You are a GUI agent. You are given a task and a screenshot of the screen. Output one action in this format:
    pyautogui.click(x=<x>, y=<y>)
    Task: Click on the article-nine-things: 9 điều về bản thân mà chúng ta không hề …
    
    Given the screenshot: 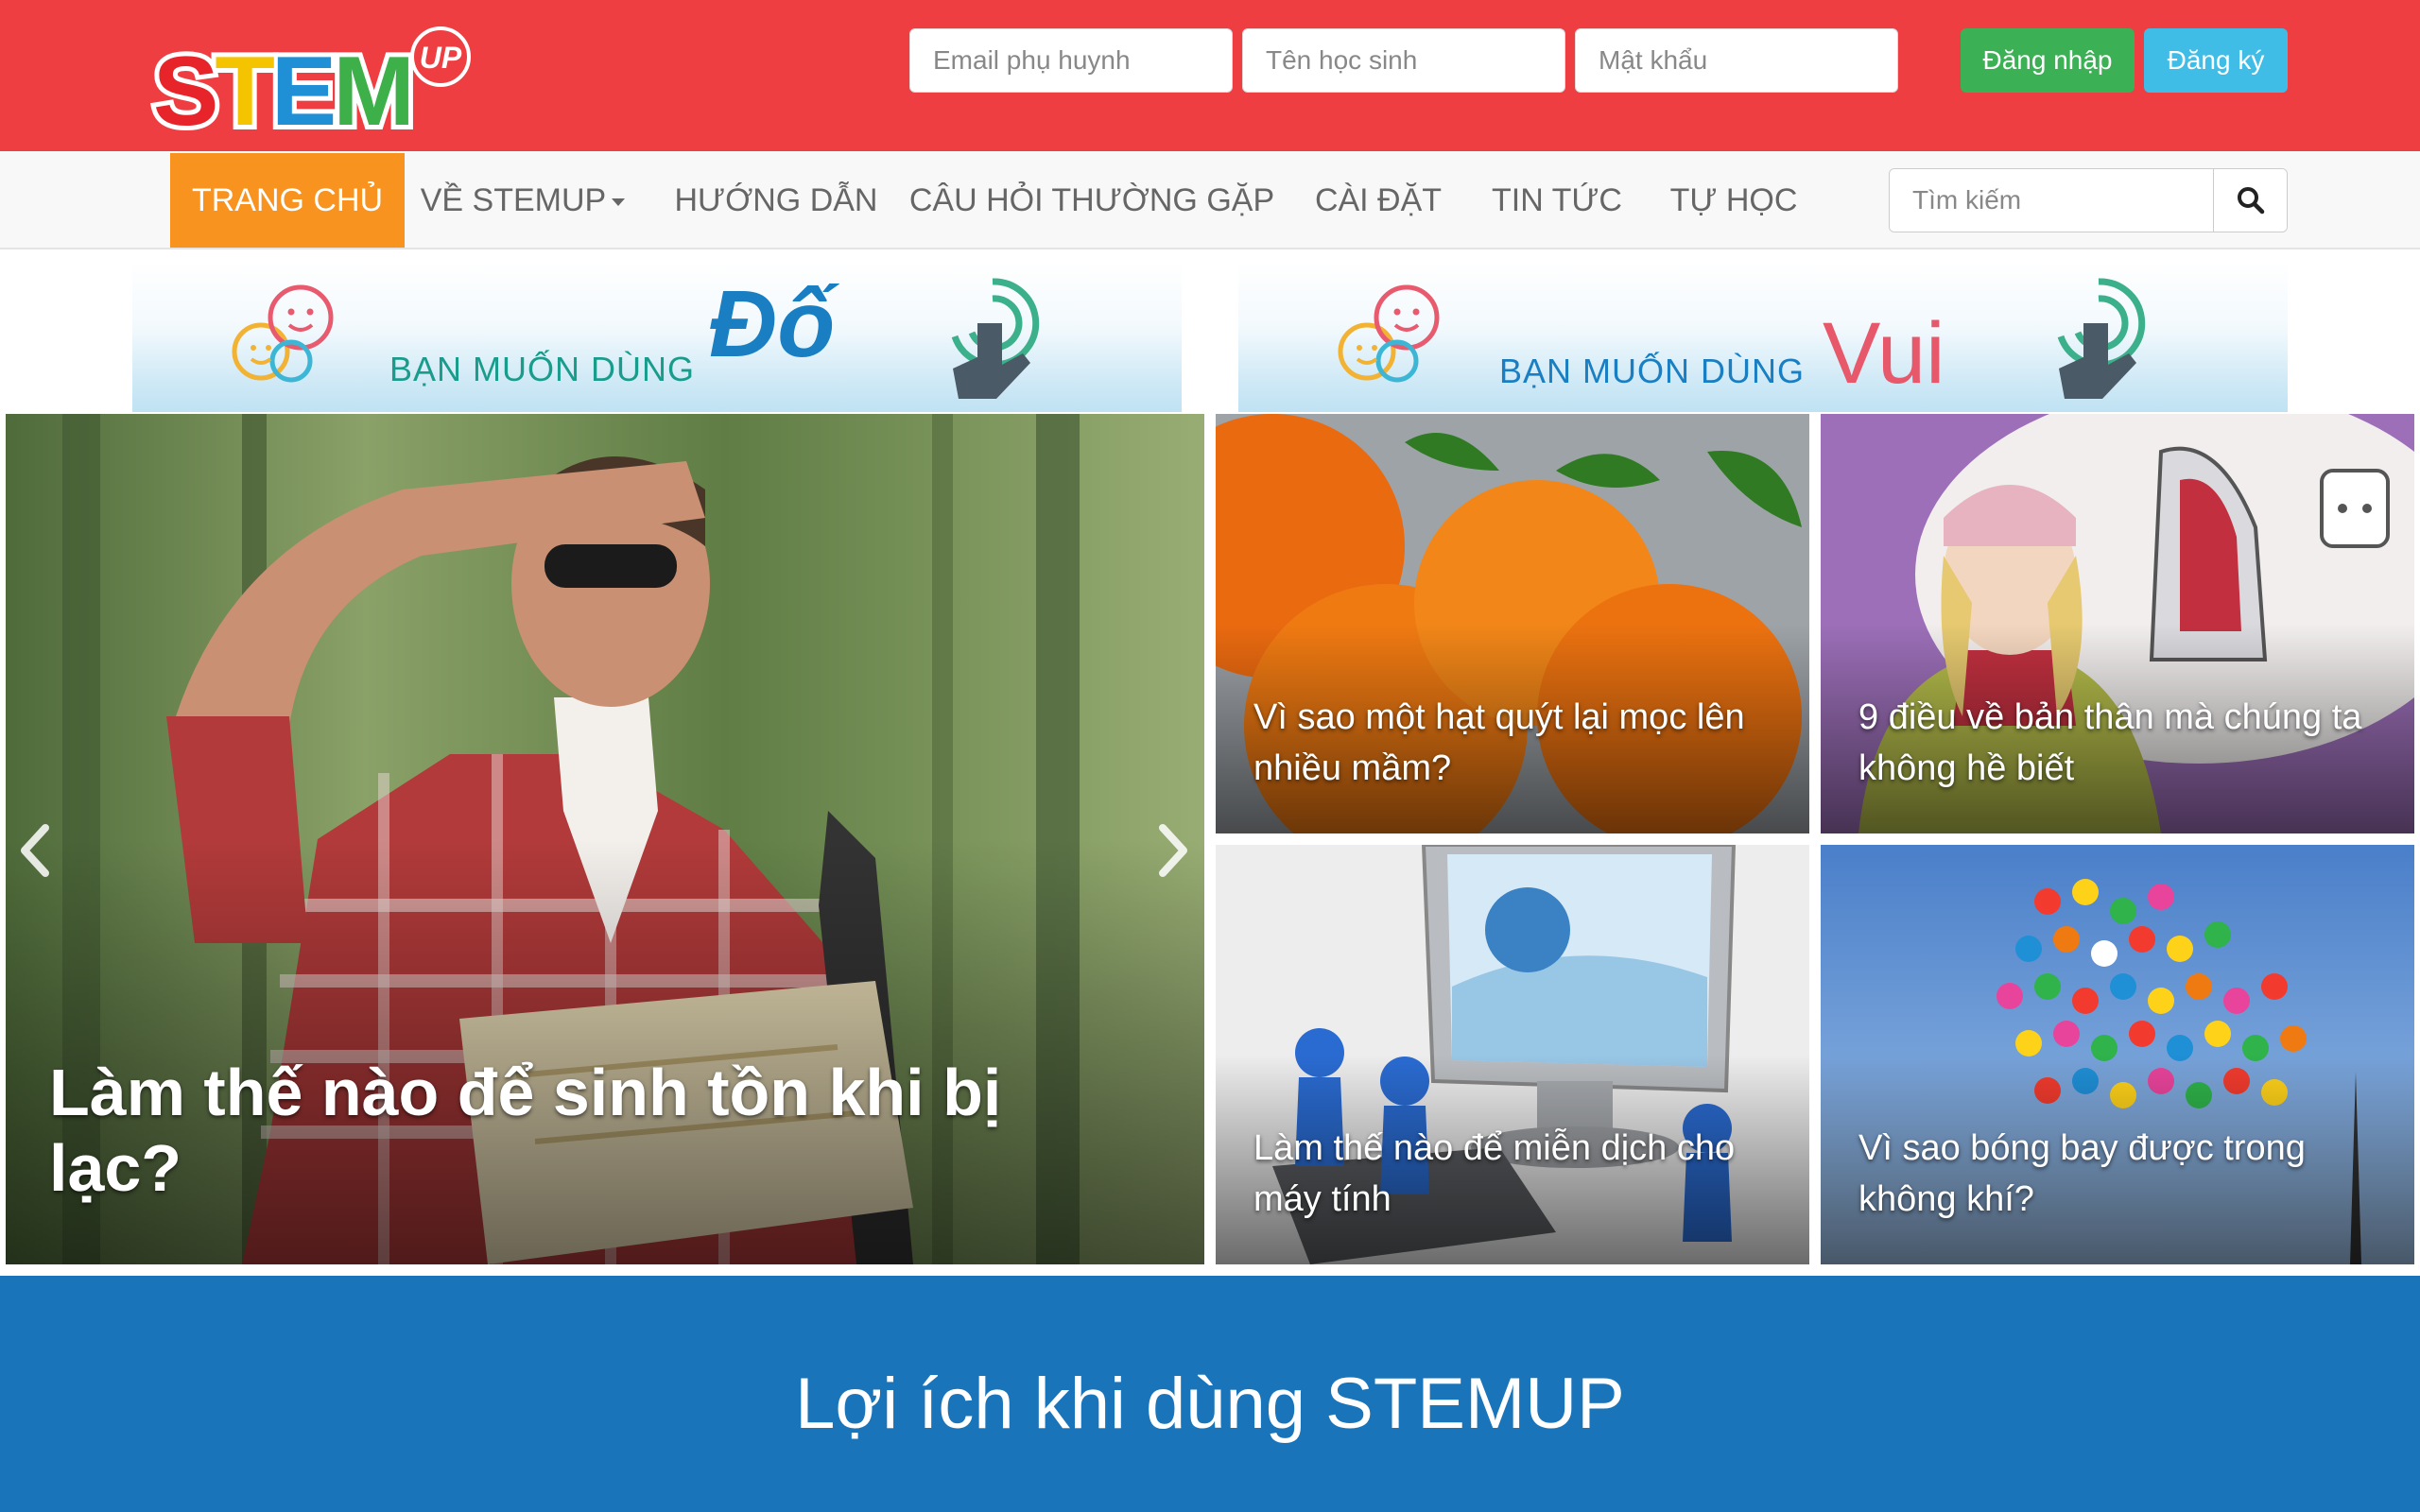 What is the action you would take?
    pyautogui.click(x=2117, y=623)
    